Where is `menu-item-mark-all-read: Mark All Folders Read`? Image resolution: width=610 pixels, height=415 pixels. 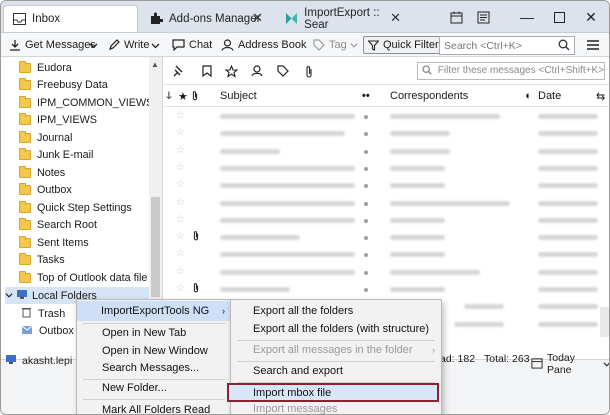
menu-item-mark-all-read: Mark All Folders Read is located at coordinates (143, 407).